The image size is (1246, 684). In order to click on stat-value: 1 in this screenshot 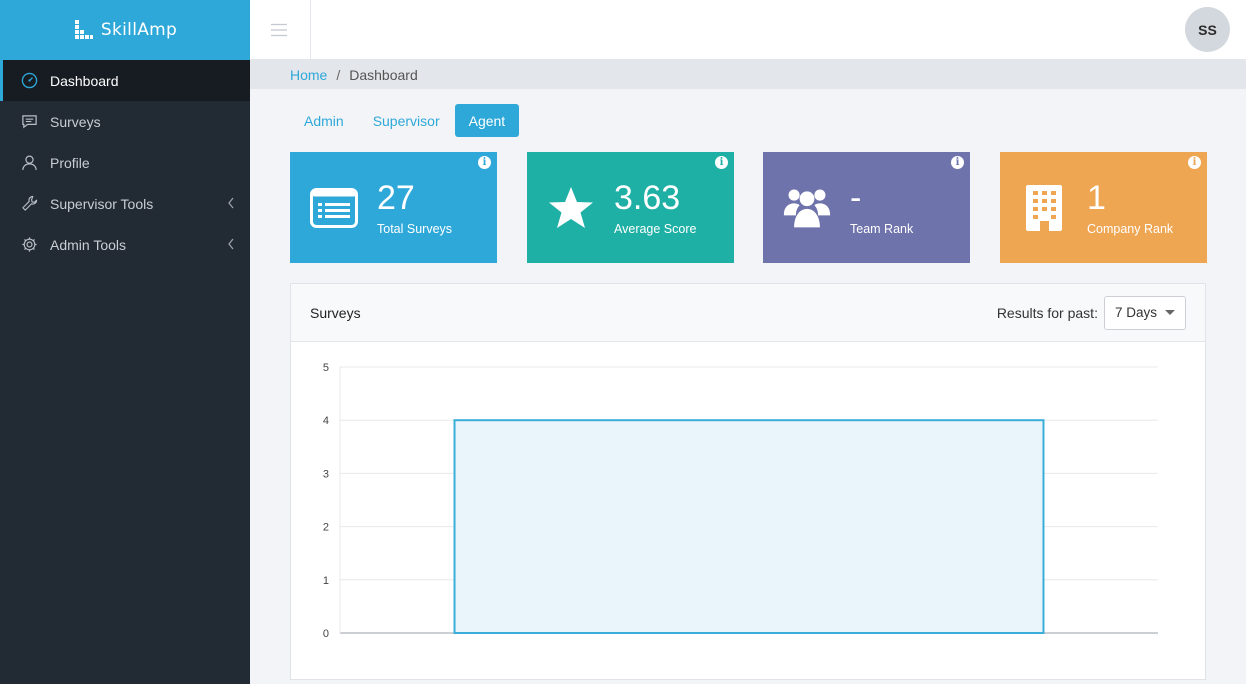, I will do `click(1096, 198)`.